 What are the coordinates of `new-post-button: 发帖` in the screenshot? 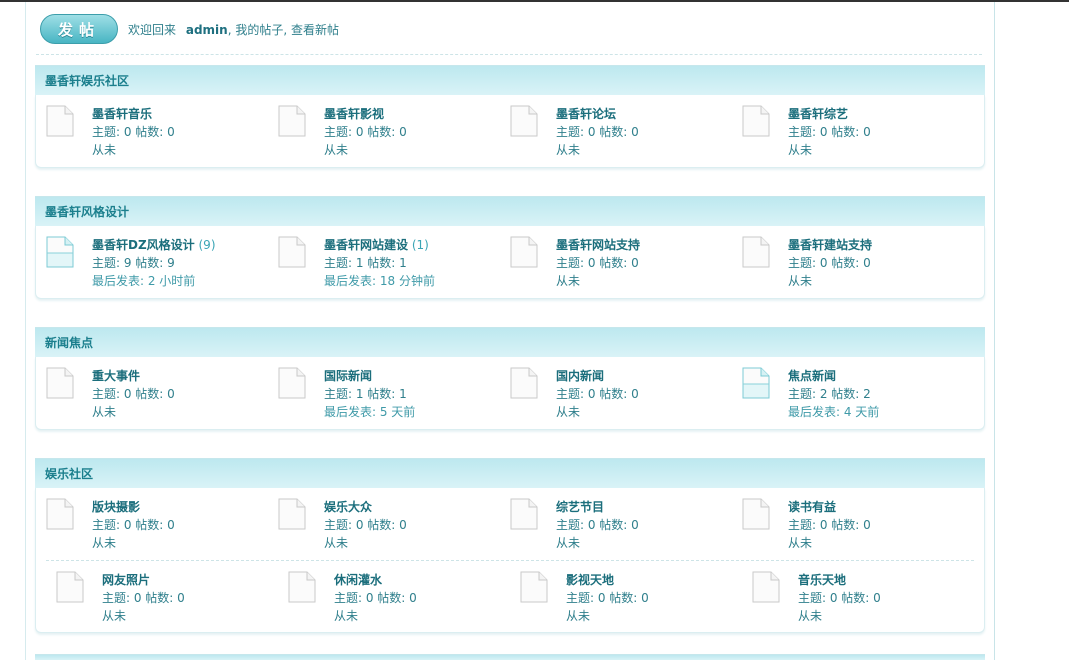 It's located at (79, 29).